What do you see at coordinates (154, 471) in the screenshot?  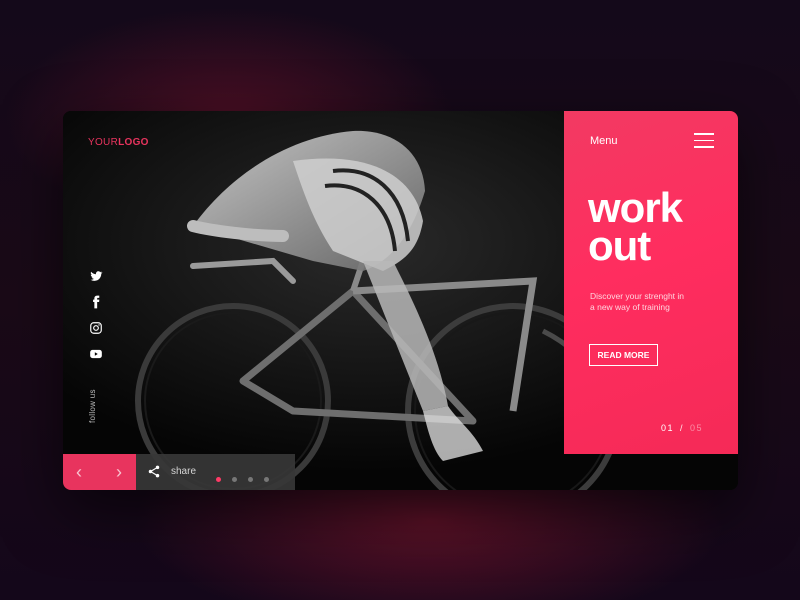 I see `share-icon` at bounding box center [154, 471].